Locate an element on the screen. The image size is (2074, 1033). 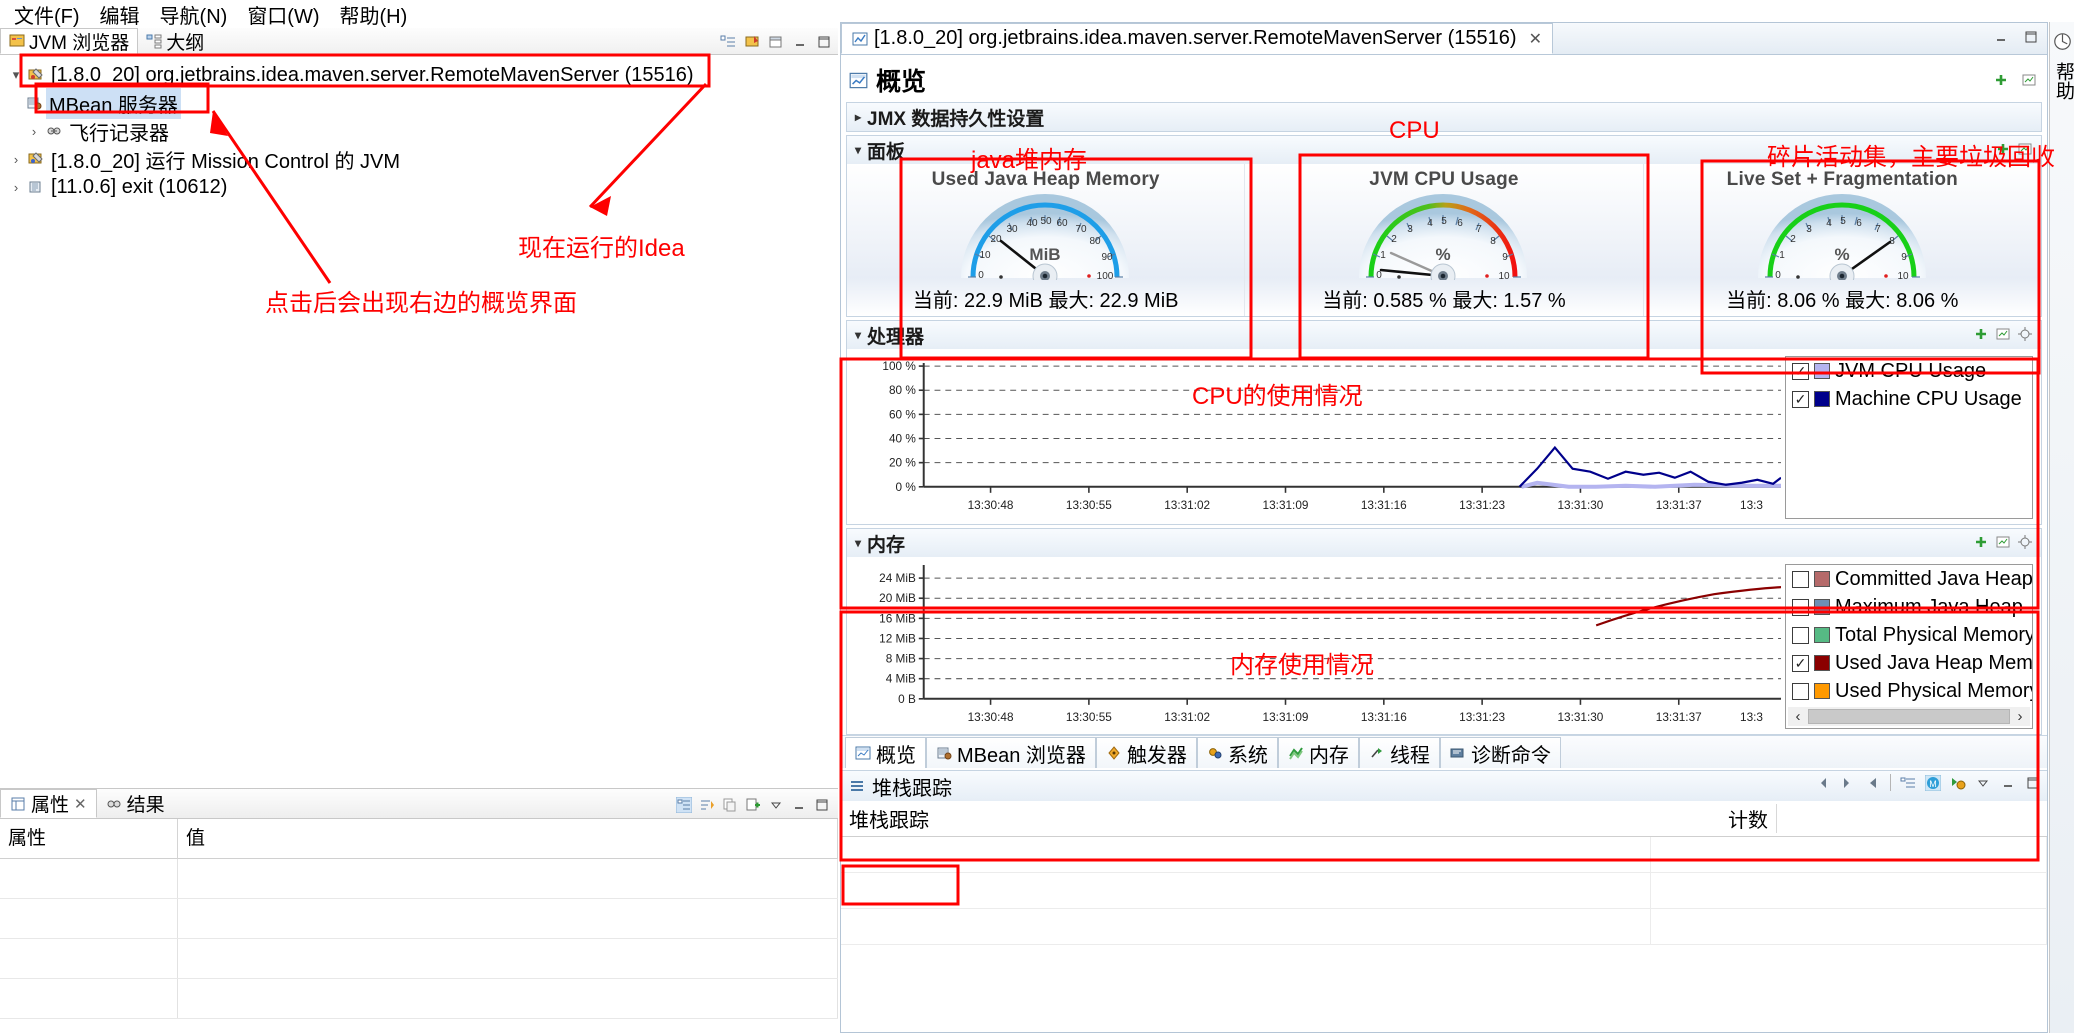
memory-chart: 24 MiB 20 MiB 16 MiB 12 MiB 8 MiB 4 MiB 0 B is located at coordinates (1444, 645).